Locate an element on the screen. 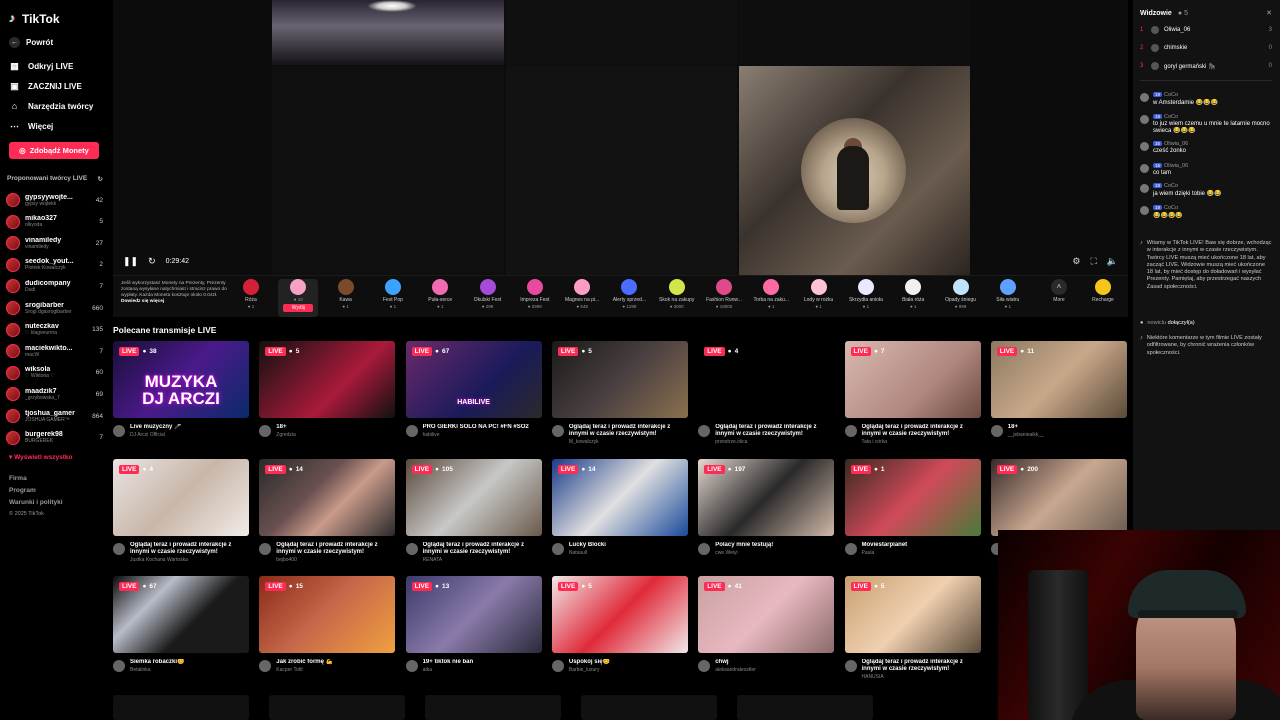 The image size is (1280, 720). live-stream-card: LIVE ● 13 19+ tiktok nie ban atka is located at coordinates (473, 631).